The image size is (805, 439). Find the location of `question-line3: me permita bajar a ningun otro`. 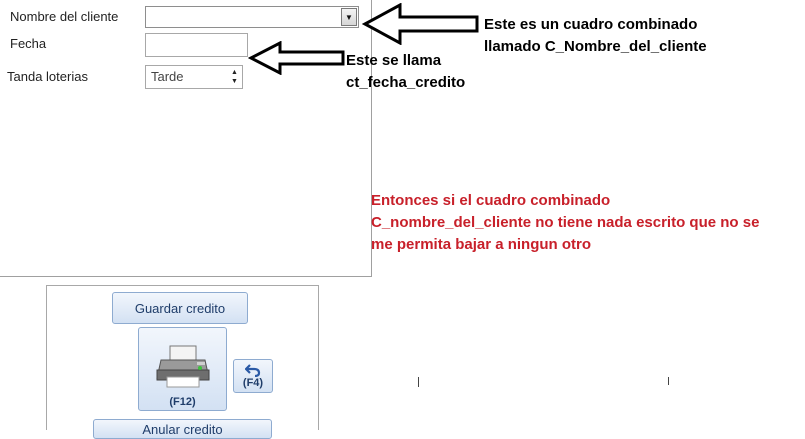

question-line3: me permita bajar a ningun otro is located at coordinates (481, 244).